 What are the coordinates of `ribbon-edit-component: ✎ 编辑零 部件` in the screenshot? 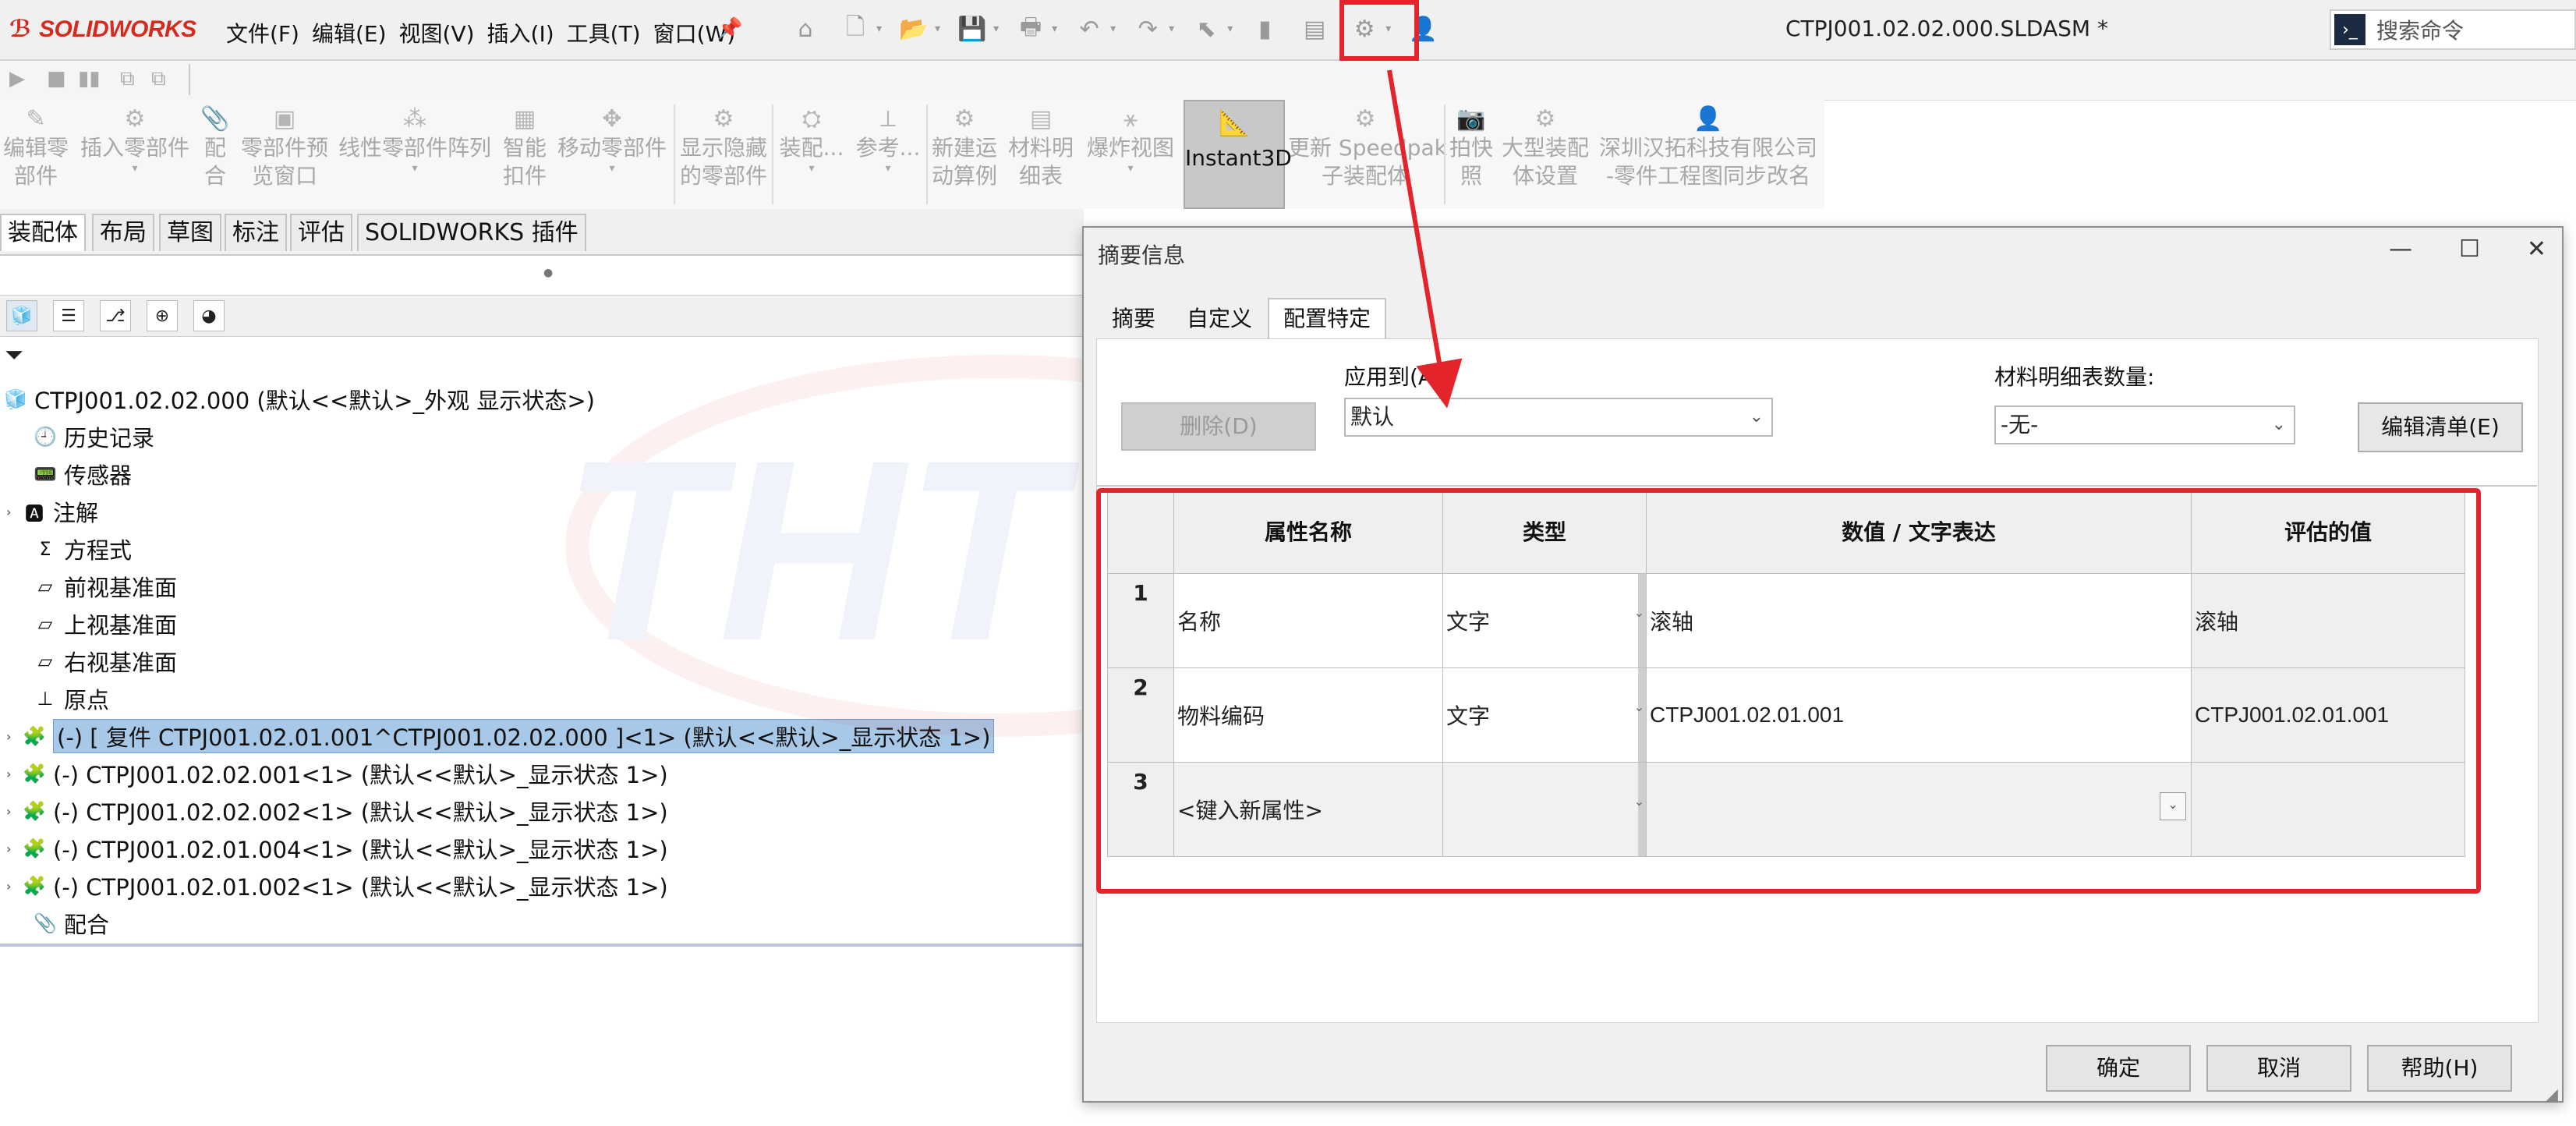 It's located at (36, 154).